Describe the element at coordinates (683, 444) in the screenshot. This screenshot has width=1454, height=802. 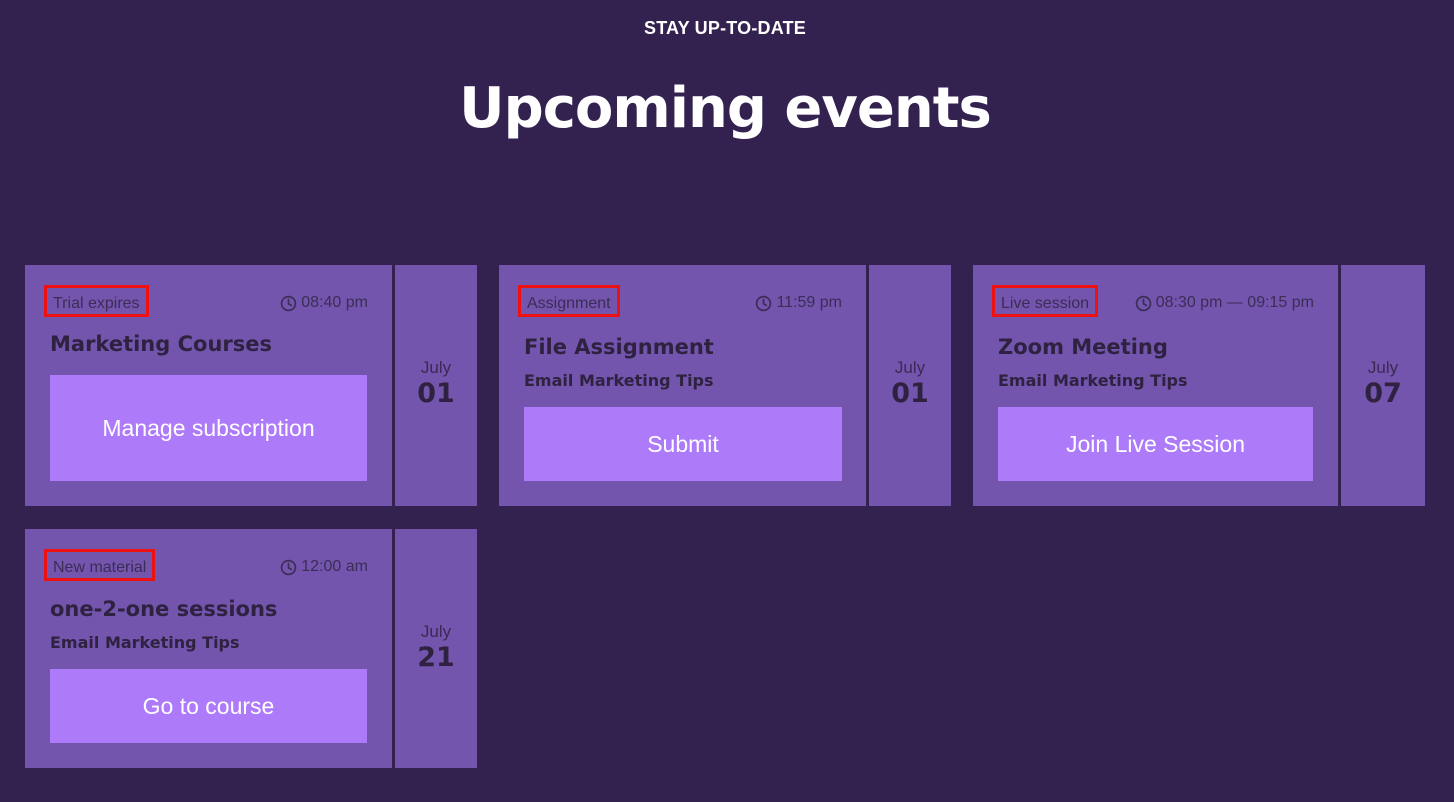
I see `submit-button: Submit` at that location.